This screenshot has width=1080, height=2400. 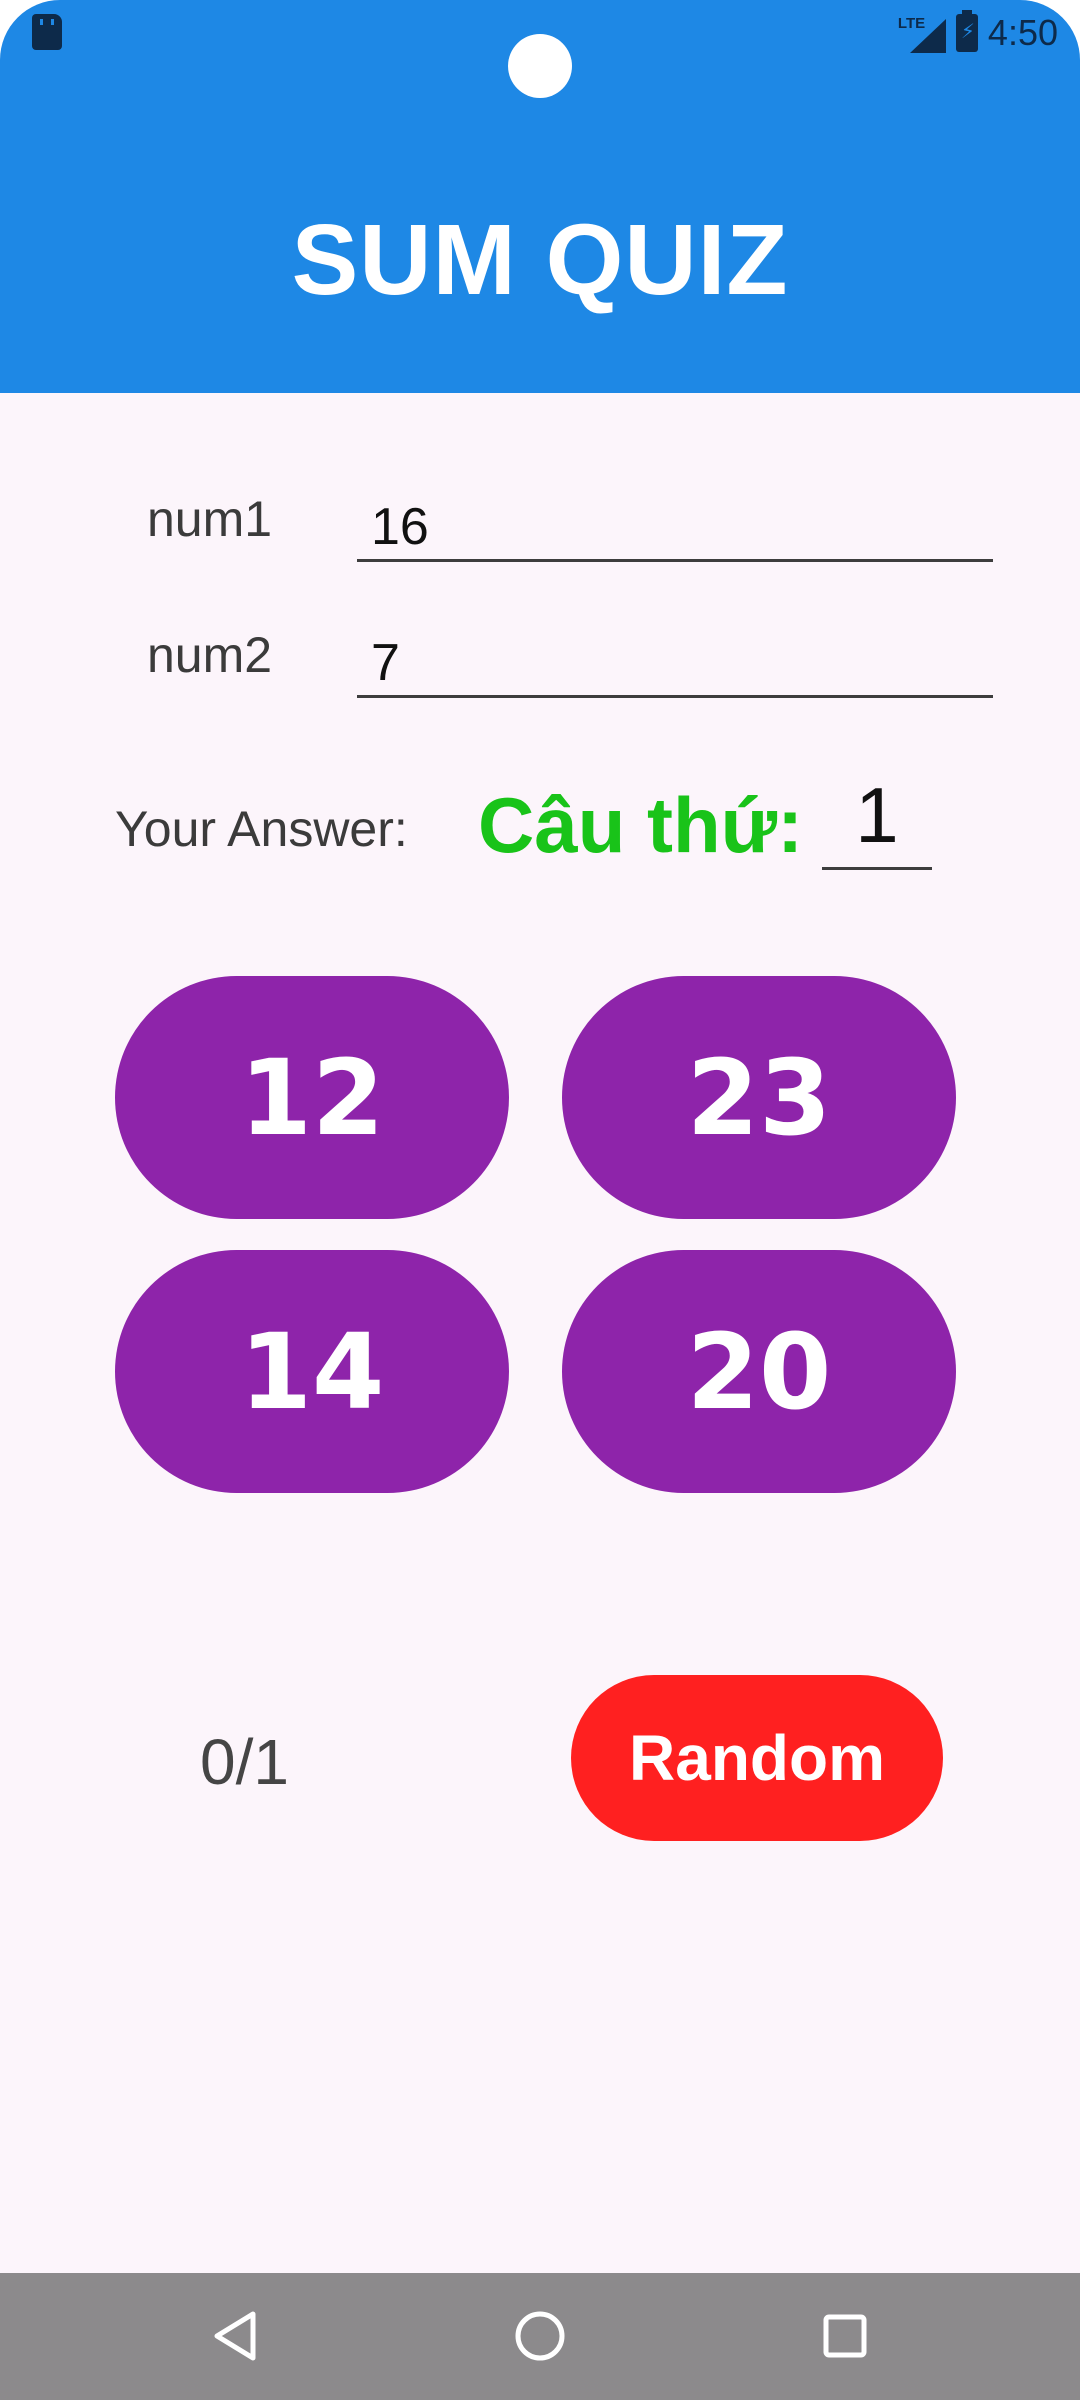 What do you see at coordinates (210, 655) in the screenshot?
I see `num2-label: num2` at bounding box center [210, 655].